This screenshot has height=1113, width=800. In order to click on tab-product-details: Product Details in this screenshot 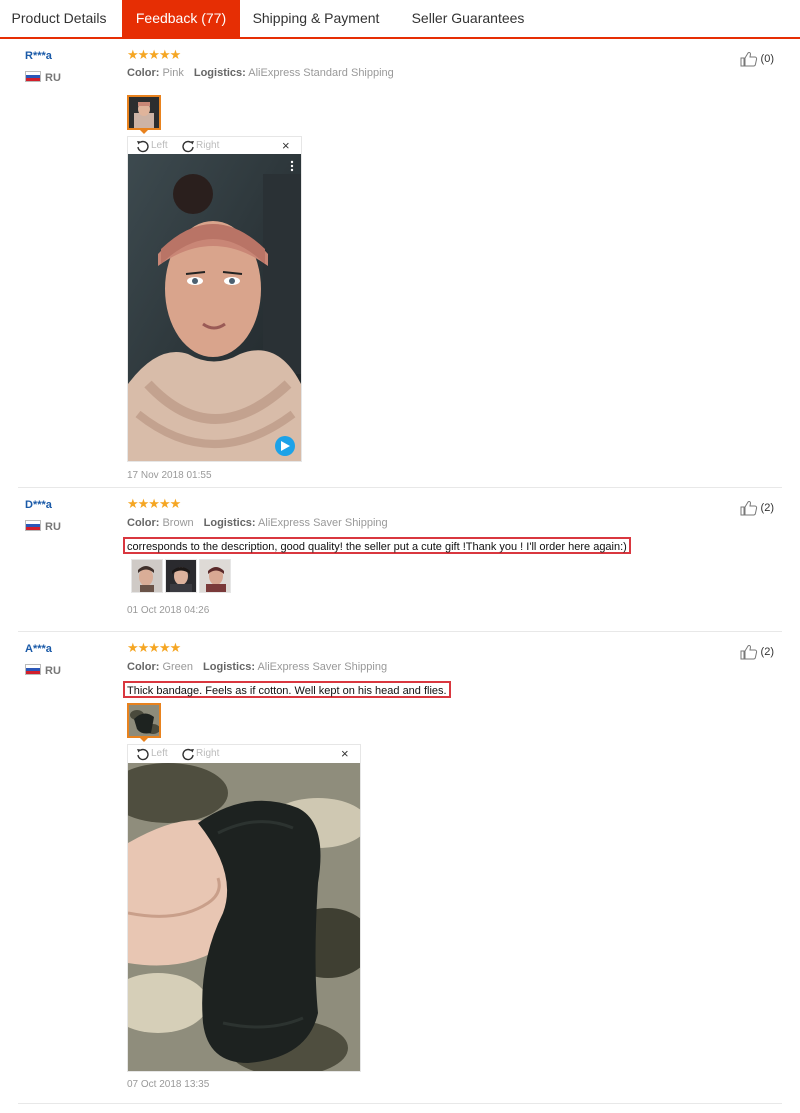, I will do `click(59, 18)`.